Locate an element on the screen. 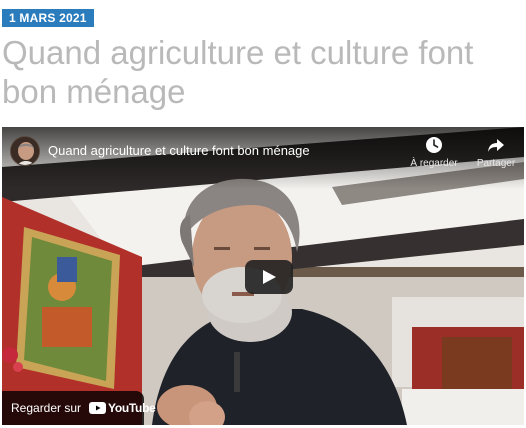  play-button is located at coordinates (269, 277).